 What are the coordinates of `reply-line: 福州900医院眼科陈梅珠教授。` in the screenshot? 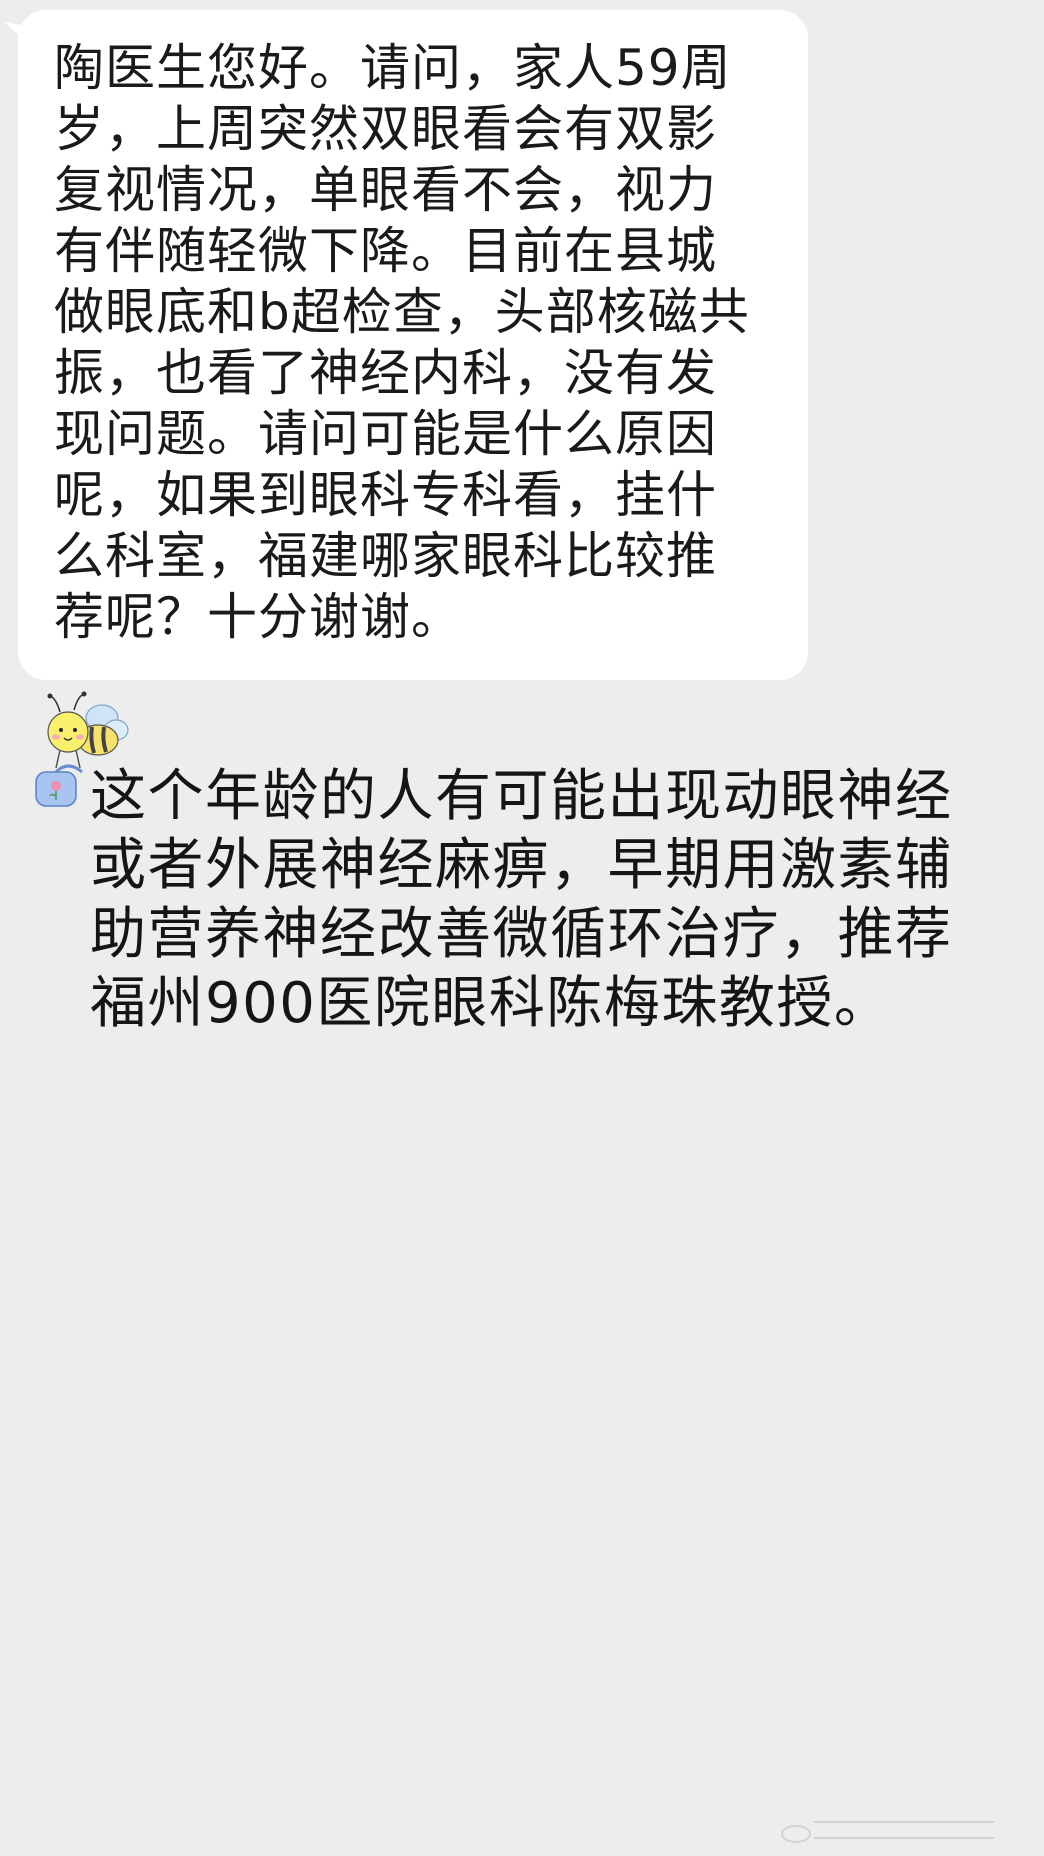 It's located at (491, 1003).